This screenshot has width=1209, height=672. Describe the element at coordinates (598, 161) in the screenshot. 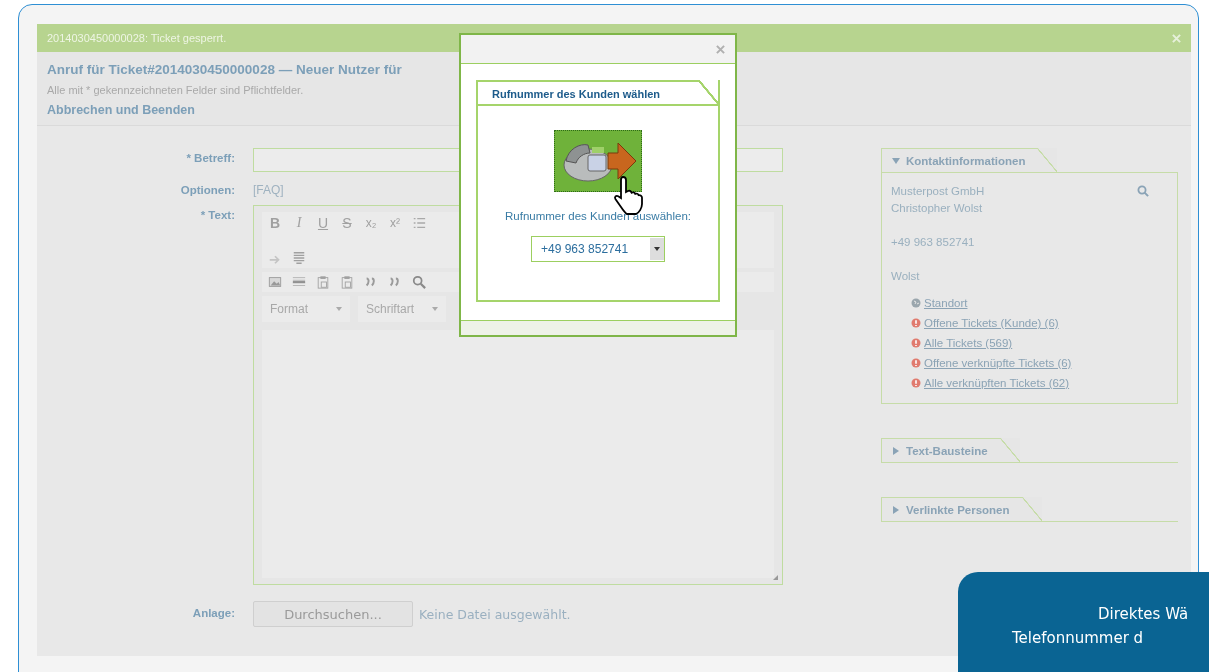

I see `call-button` at that location.